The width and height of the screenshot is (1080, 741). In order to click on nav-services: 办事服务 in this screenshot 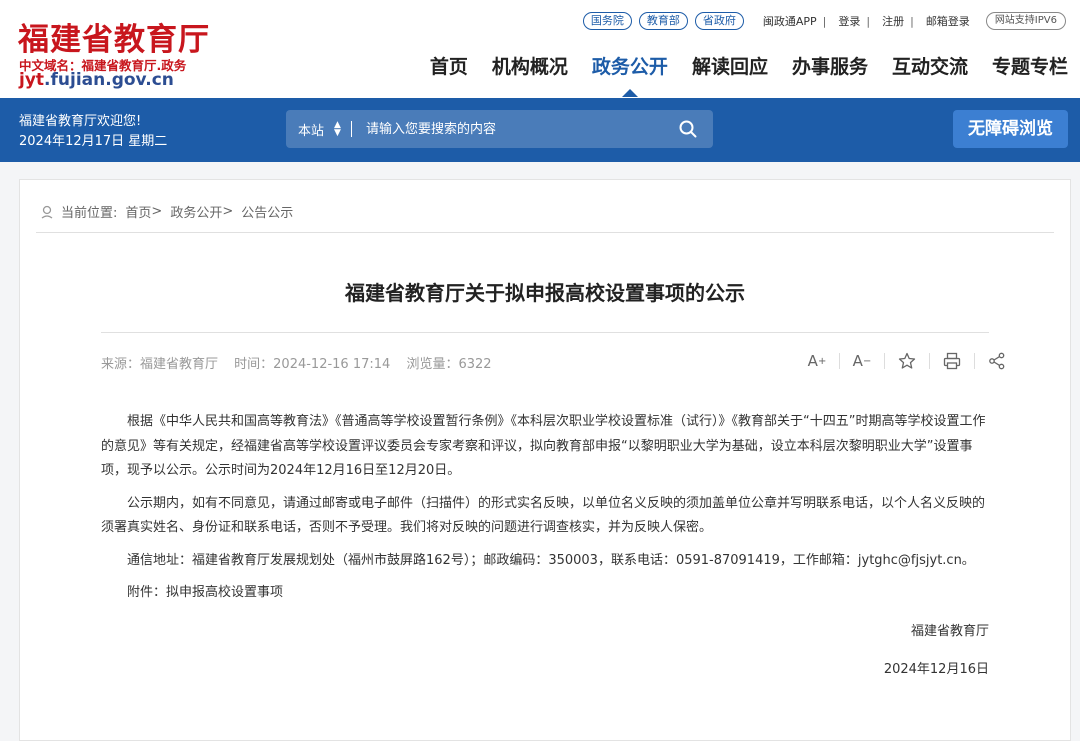, I will do `click(830, 74)`.